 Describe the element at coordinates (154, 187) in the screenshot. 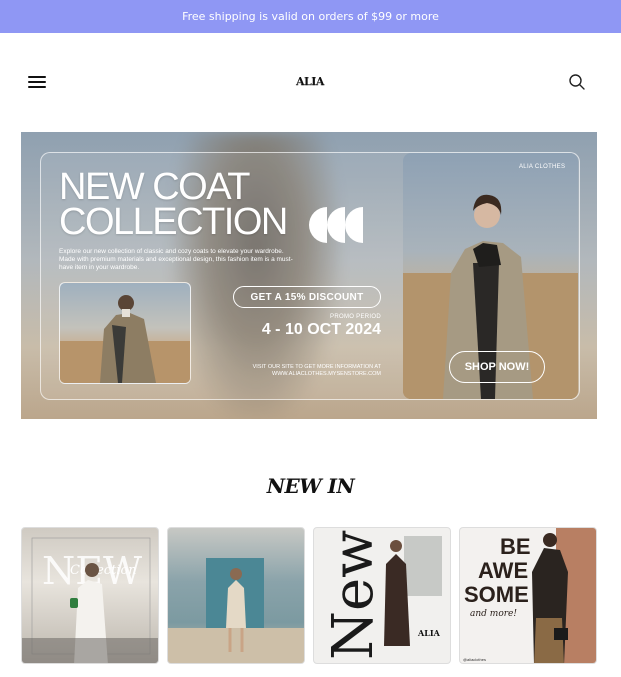

I see `hero-title-line1: NEW COAT` at that location.